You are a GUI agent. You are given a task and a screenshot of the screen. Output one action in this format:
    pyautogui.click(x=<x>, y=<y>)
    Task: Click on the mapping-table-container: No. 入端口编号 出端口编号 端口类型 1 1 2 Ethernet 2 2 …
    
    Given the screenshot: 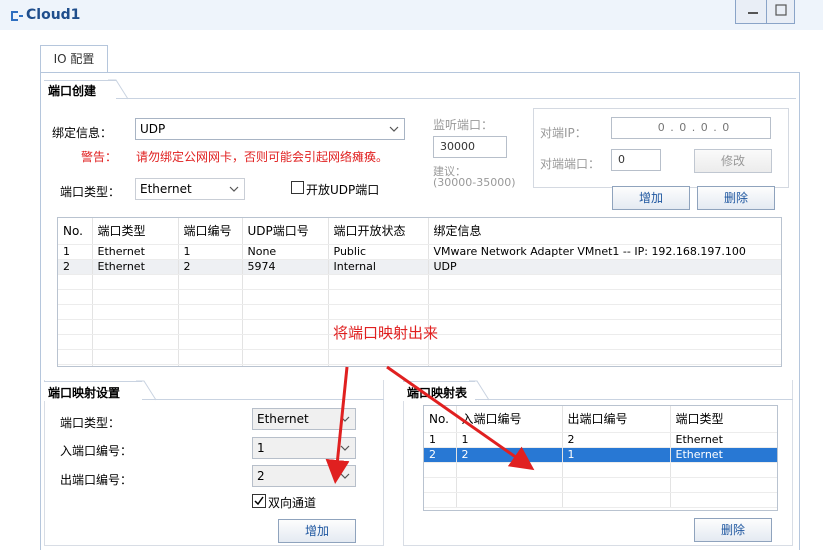 What is the action you would take?
    pyautogui.click(x=600, y=458)
    